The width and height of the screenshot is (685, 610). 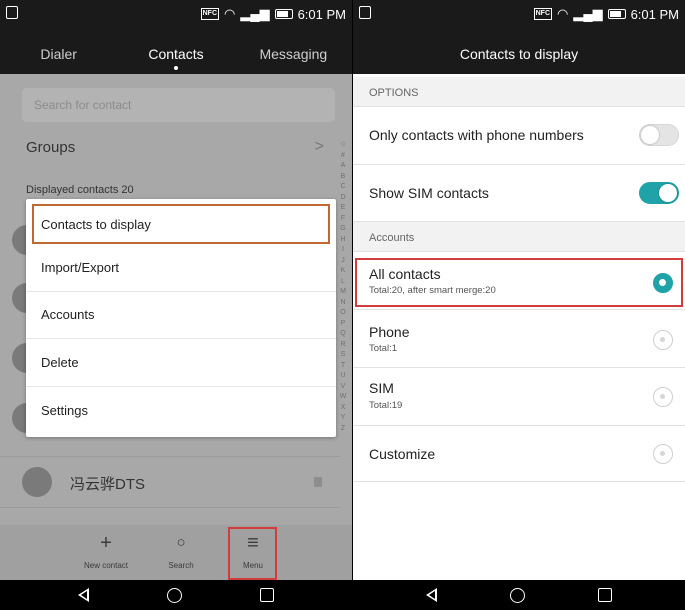 I want to click on search-button: ○ Search, so click(x=181, y=550).